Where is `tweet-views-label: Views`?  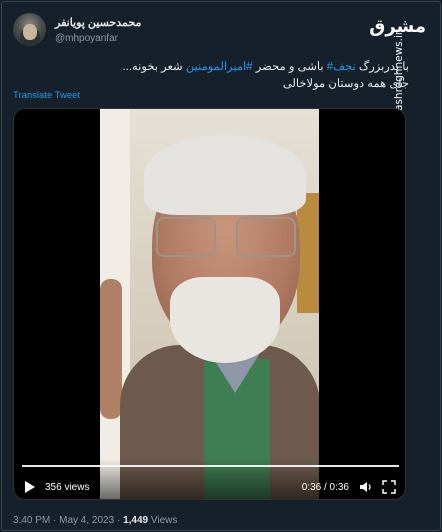 tweet-views-label: Views is located at coordinates (164, 520).